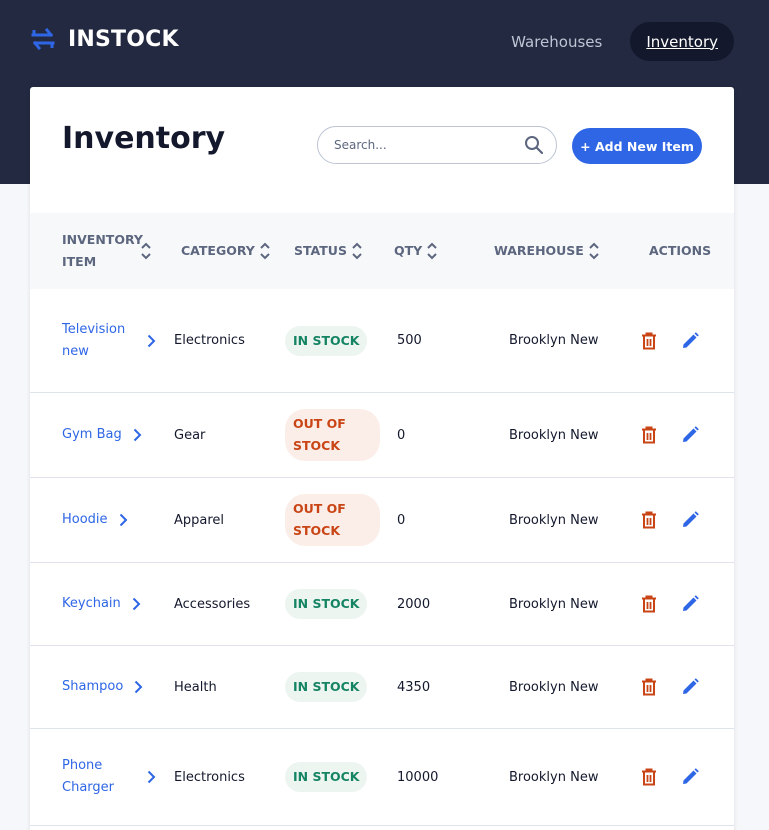 The height and width of the screenshot is (830, 769). What do you see at coordinates (189, 435) in the screenshot?
I see `category-cell: Gear` at bounding box center [189, 435].